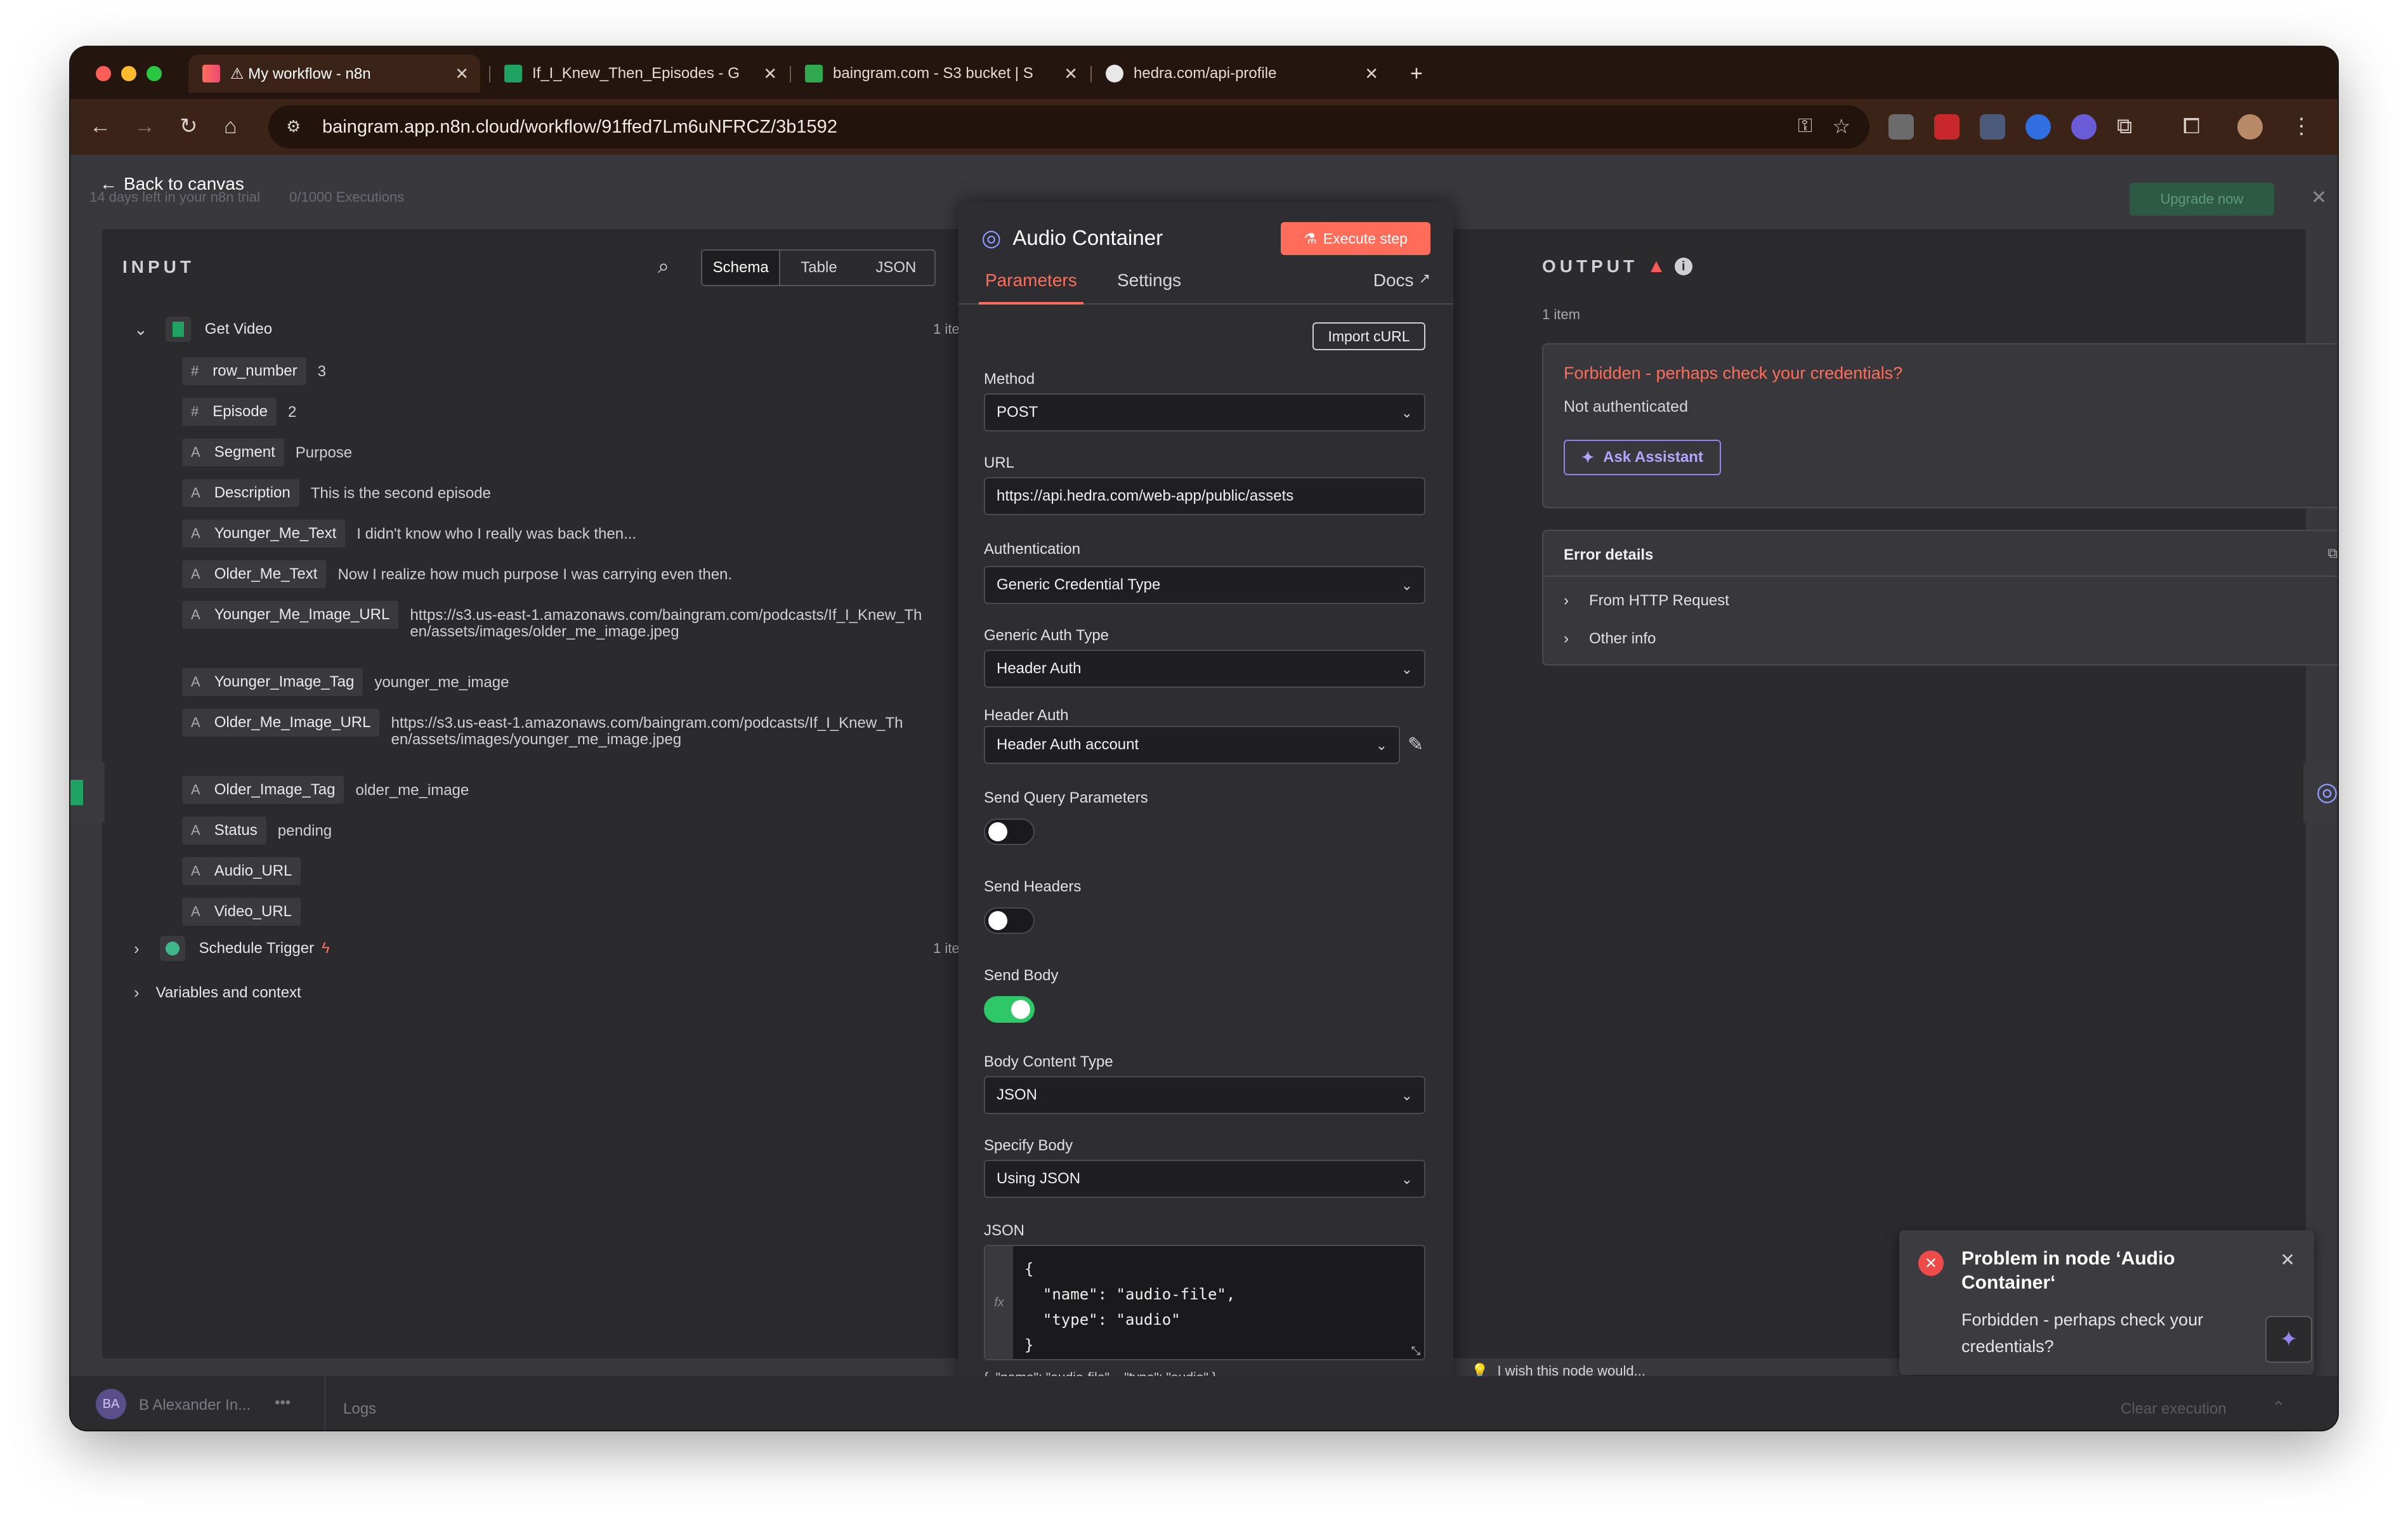  Describe the element at coordinates (562, 830) in the screenshot. I see `schema-field: A Status pending` at that location.